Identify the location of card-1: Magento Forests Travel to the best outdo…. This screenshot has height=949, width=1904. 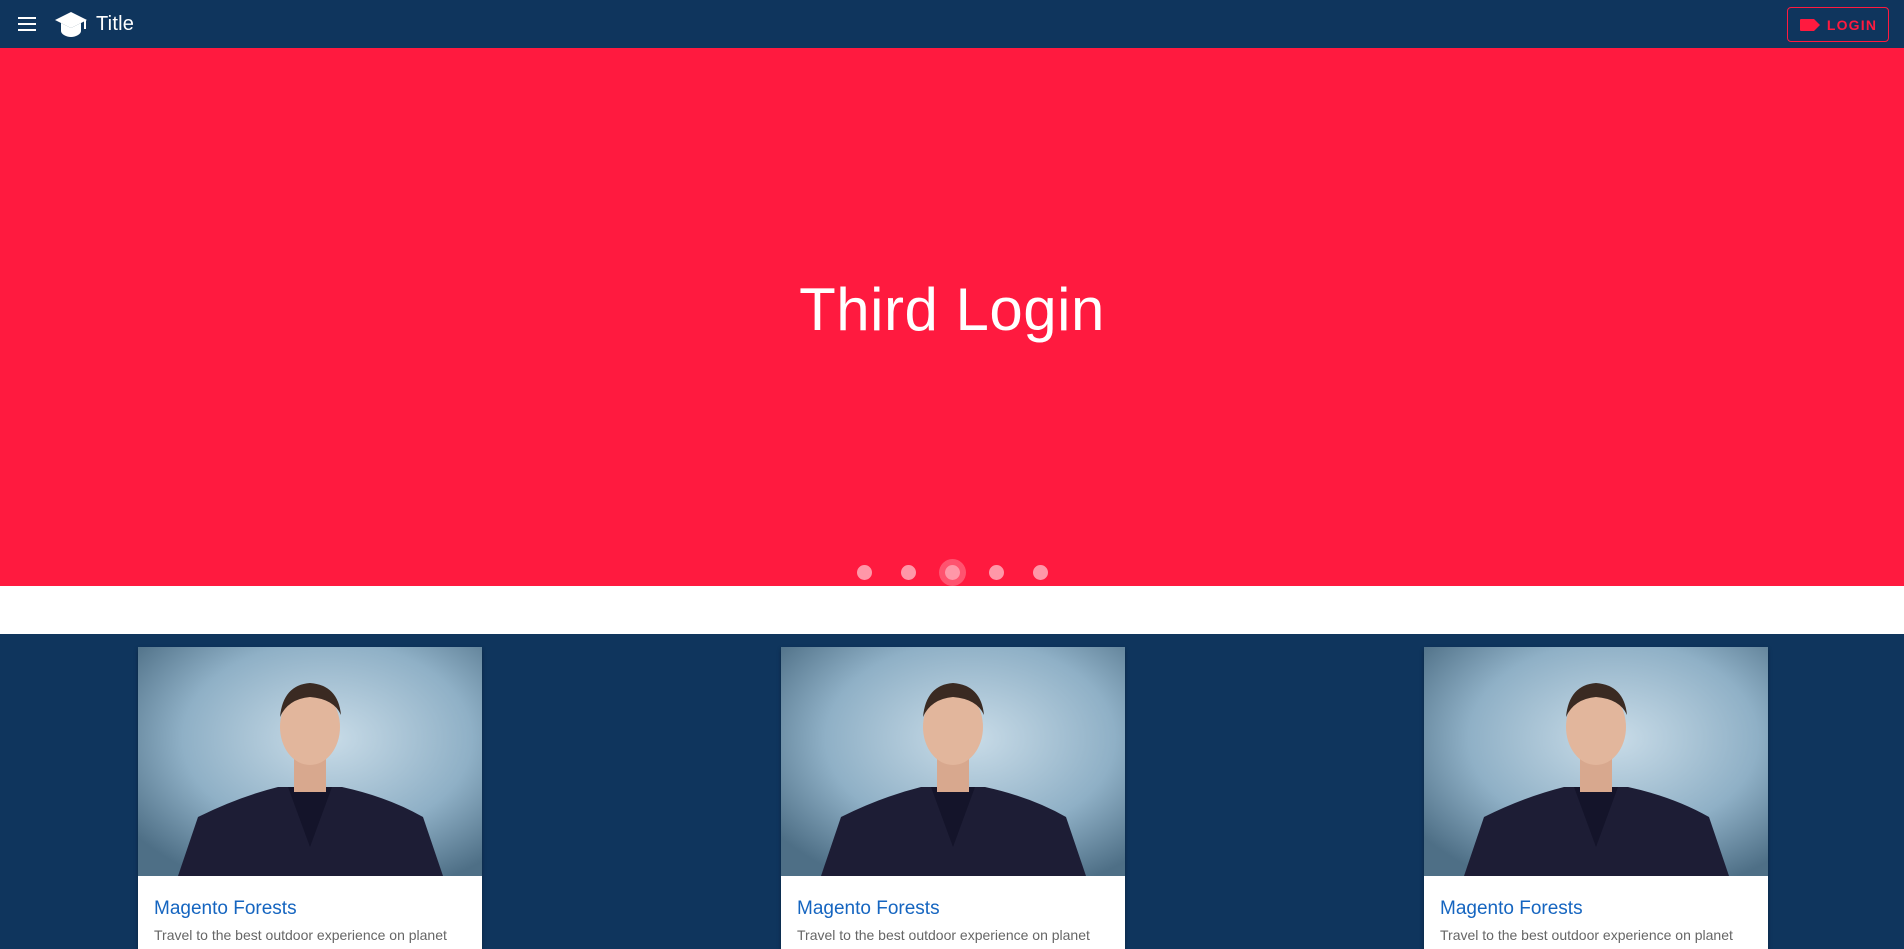
(310, 798).